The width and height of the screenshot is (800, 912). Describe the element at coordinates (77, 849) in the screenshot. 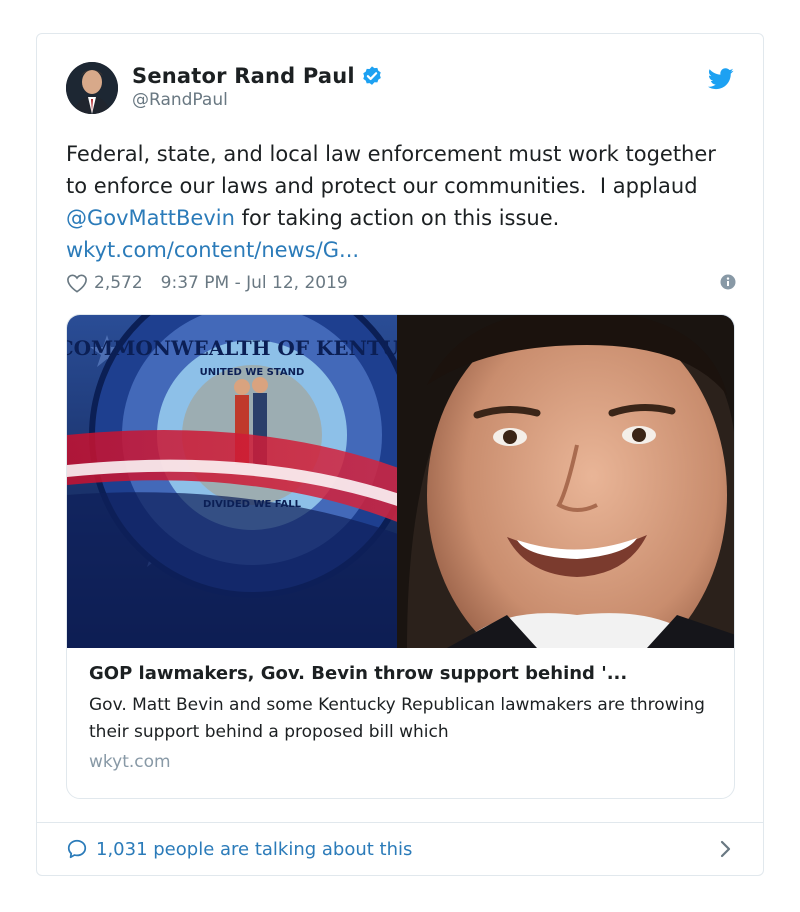

I see `speech-bubble-icon` at that location.